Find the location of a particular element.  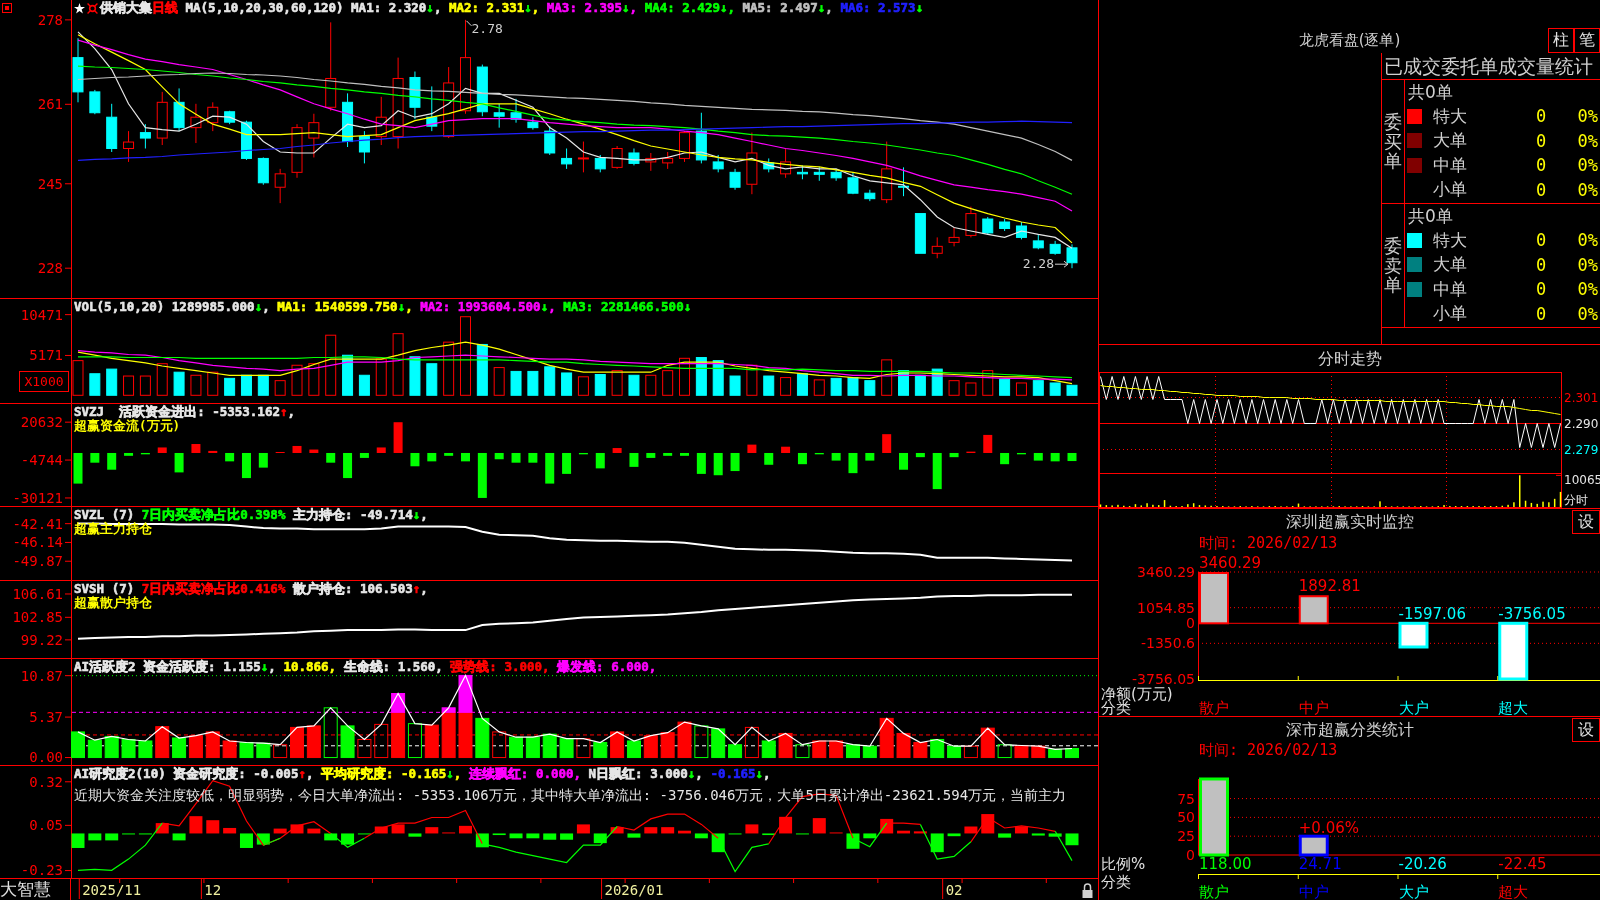

indicator-legend: SVSH (7) 7日内买卖净占比0.416% 散户持仓: 106.503↑, is located at coordinates (251, 589).